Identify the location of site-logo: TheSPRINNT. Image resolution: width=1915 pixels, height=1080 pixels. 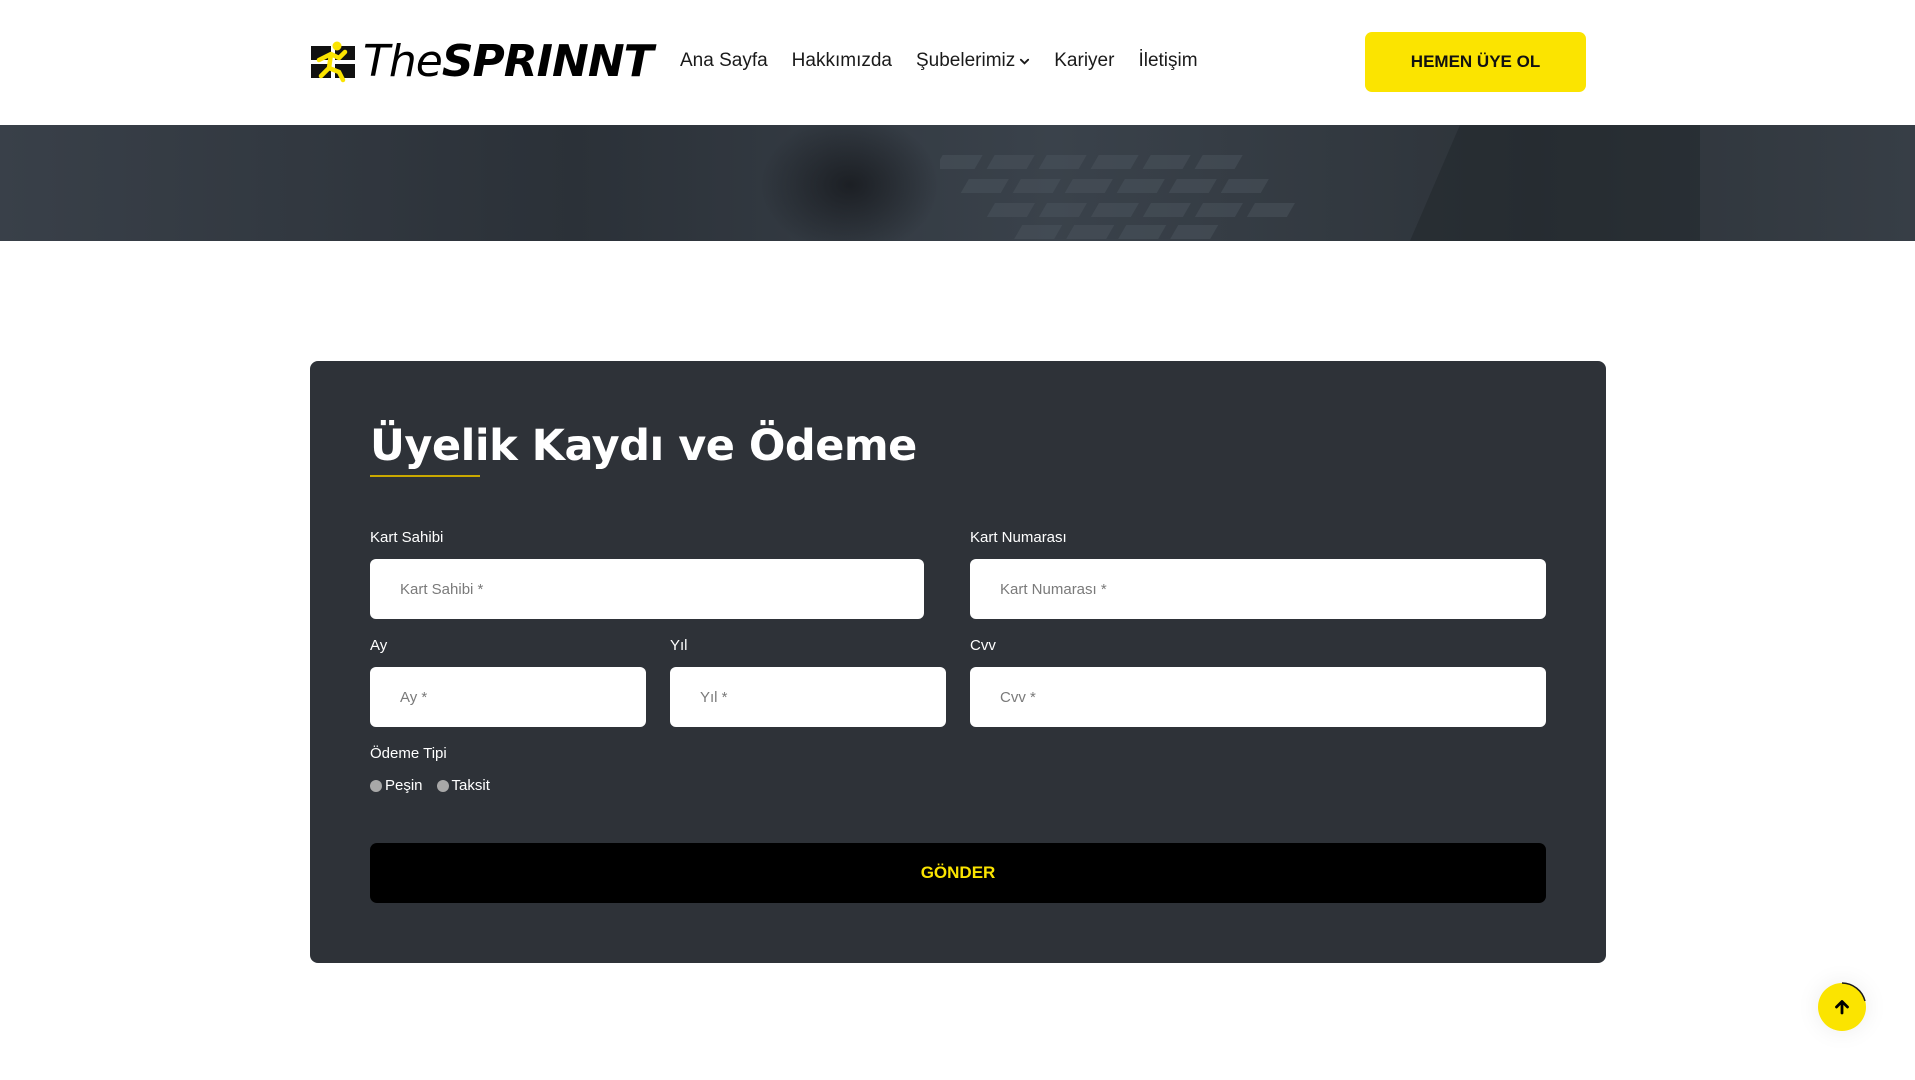
(481, 62).